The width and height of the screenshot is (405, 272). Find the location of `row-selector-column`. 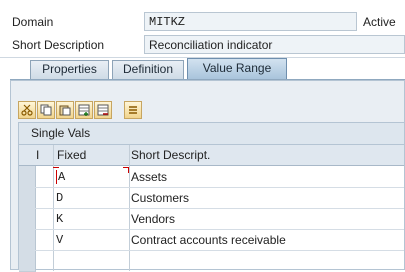

row-selector-column is located at coordinates (27, 219).